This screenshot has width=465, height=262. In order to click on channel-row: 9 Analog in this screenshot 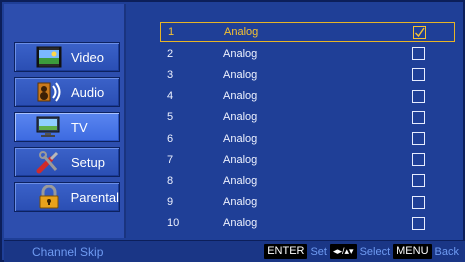, I will do `click(307, 202)`.